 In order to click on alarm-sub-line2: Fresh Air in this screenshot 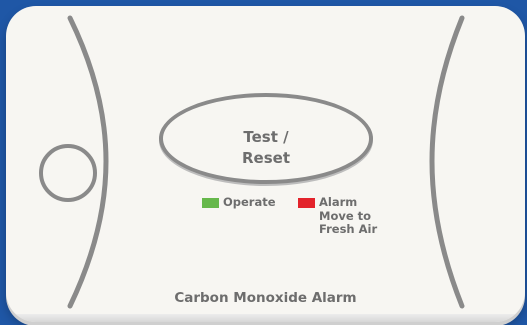, I will do `click(348, 229)`.